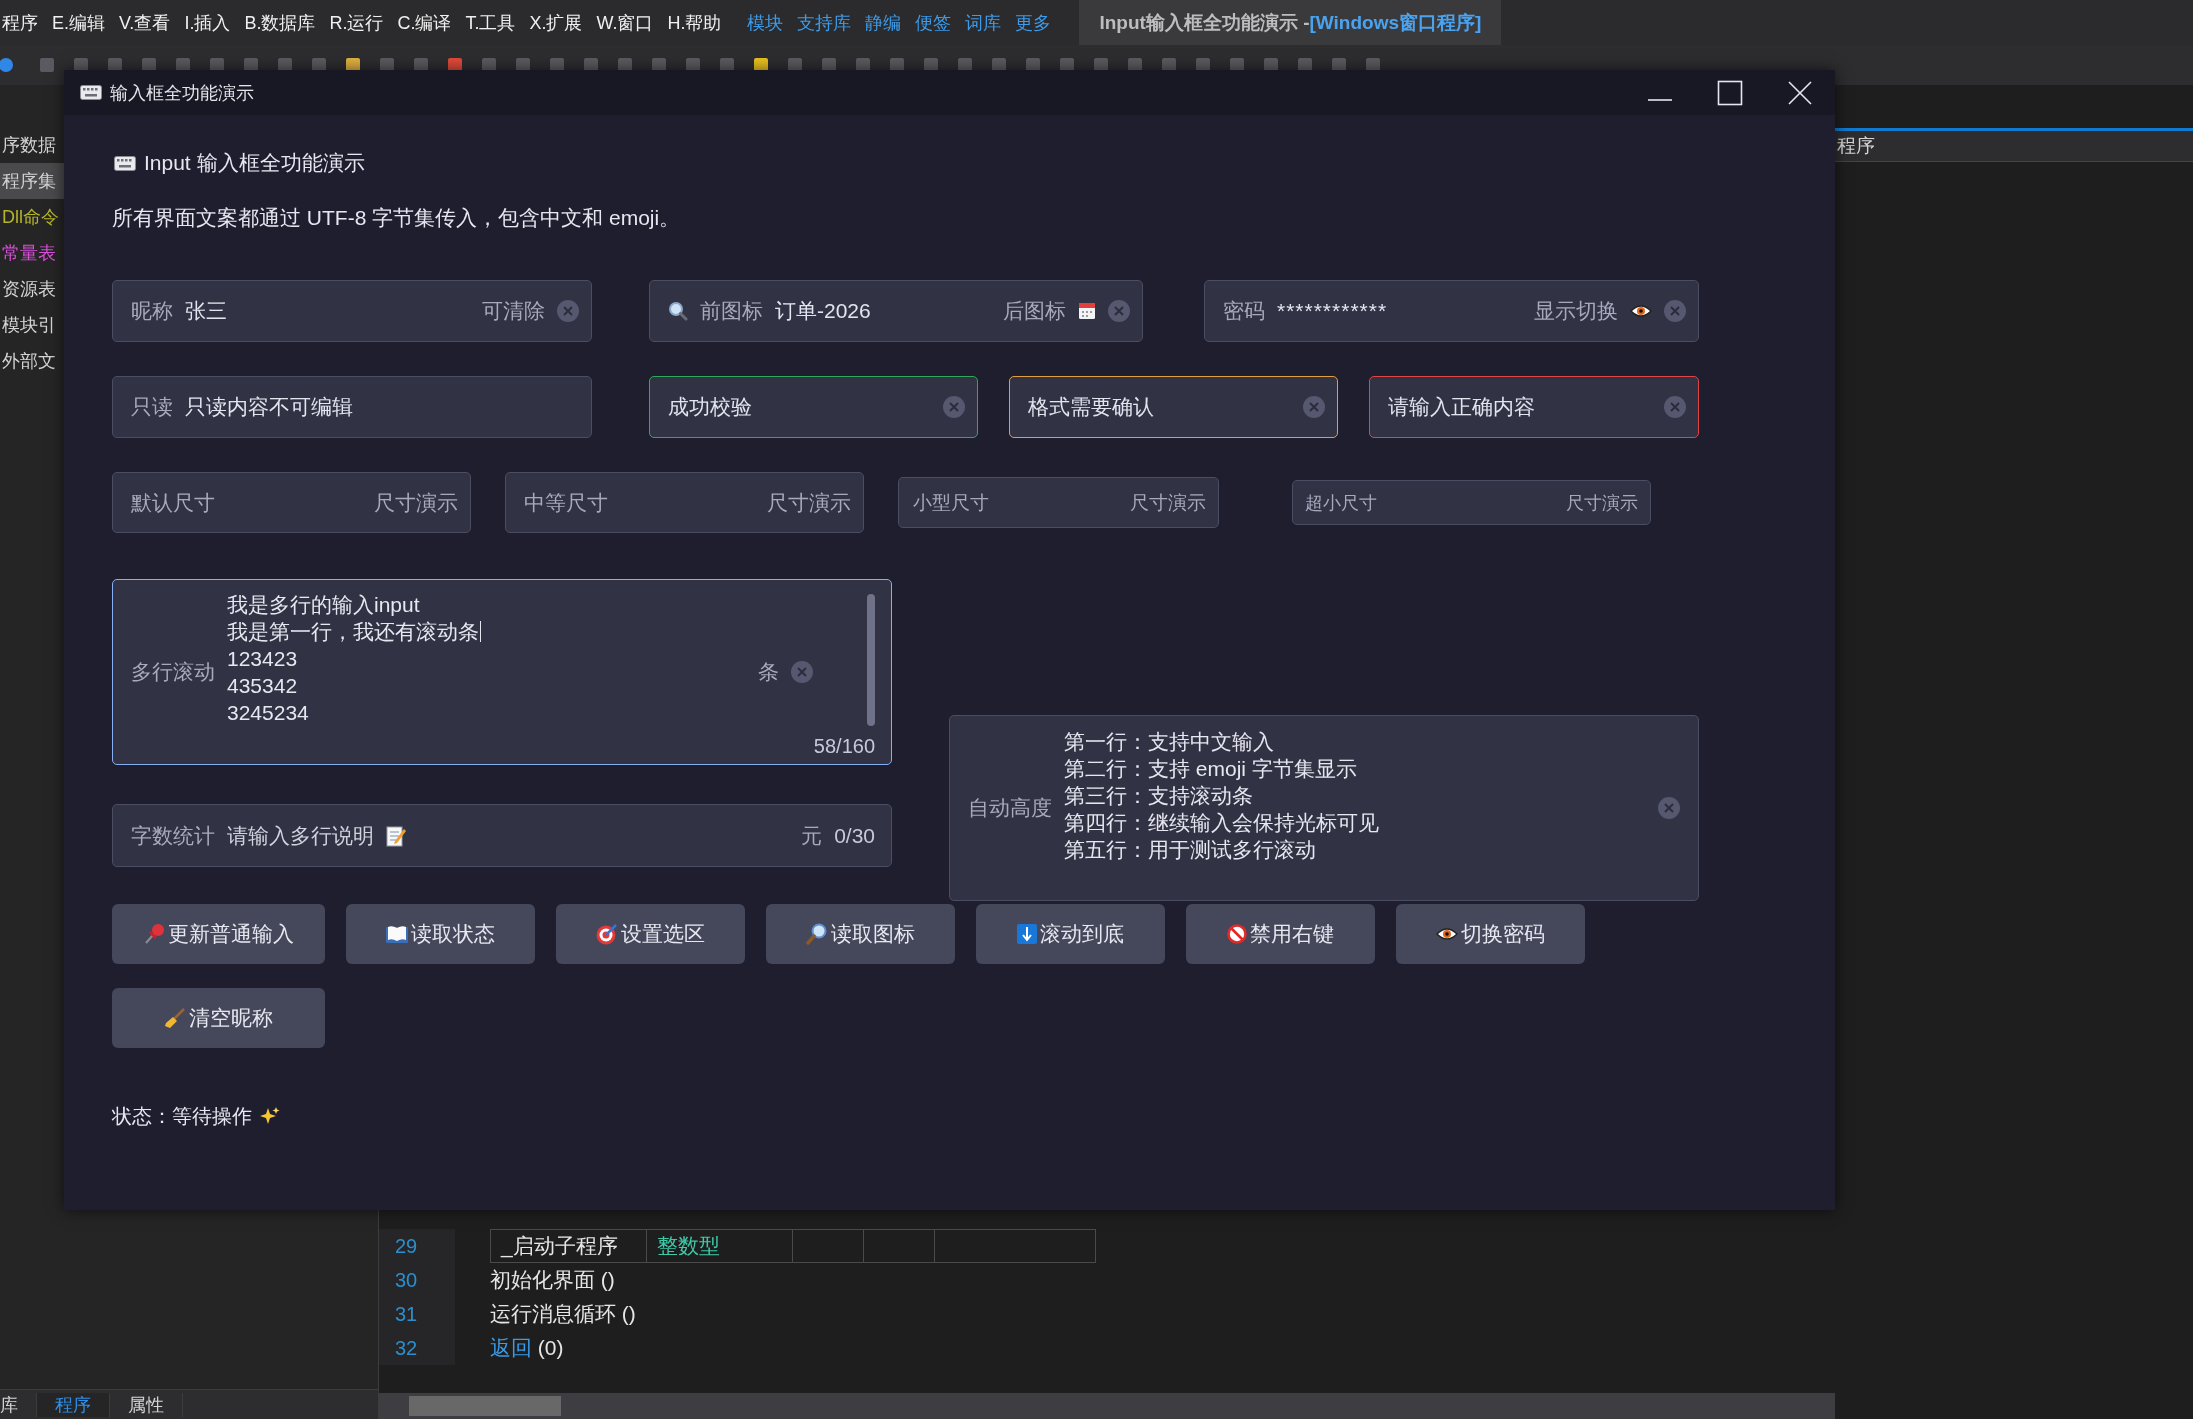  What do you see at coordinates (933, 22) in the screenshot?
I see `toolbar-link: 便签` at bounding box center [933, 22].